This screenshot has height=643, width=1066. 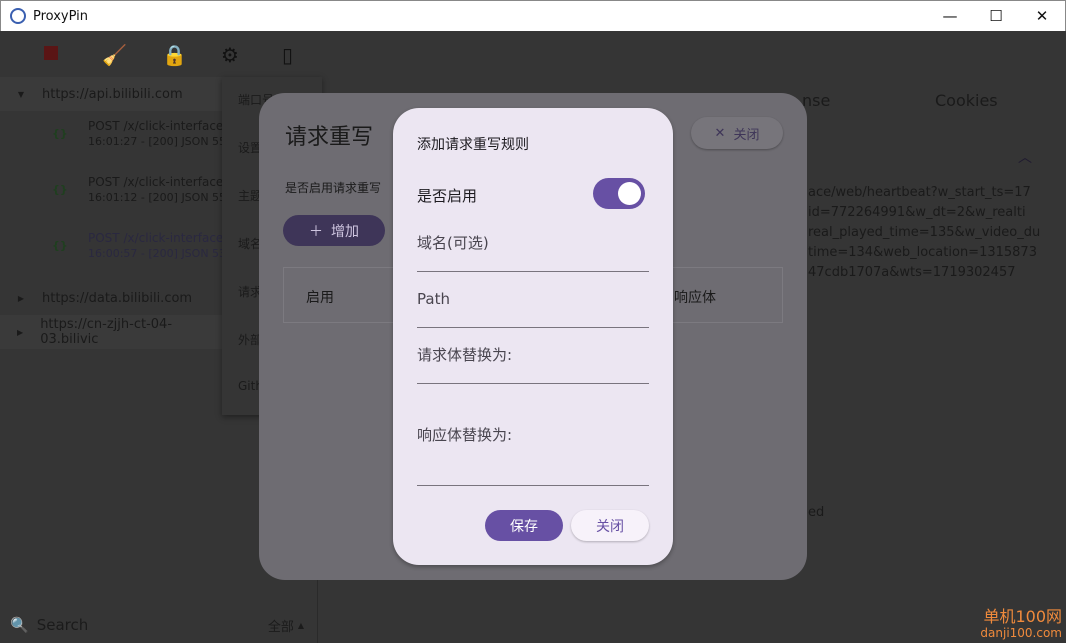 What do you see at coordinates (333, 188) in the screenshot?
I see `enable-rewrite-label: 是否启用请求重写` at bounding box center [333, 188].